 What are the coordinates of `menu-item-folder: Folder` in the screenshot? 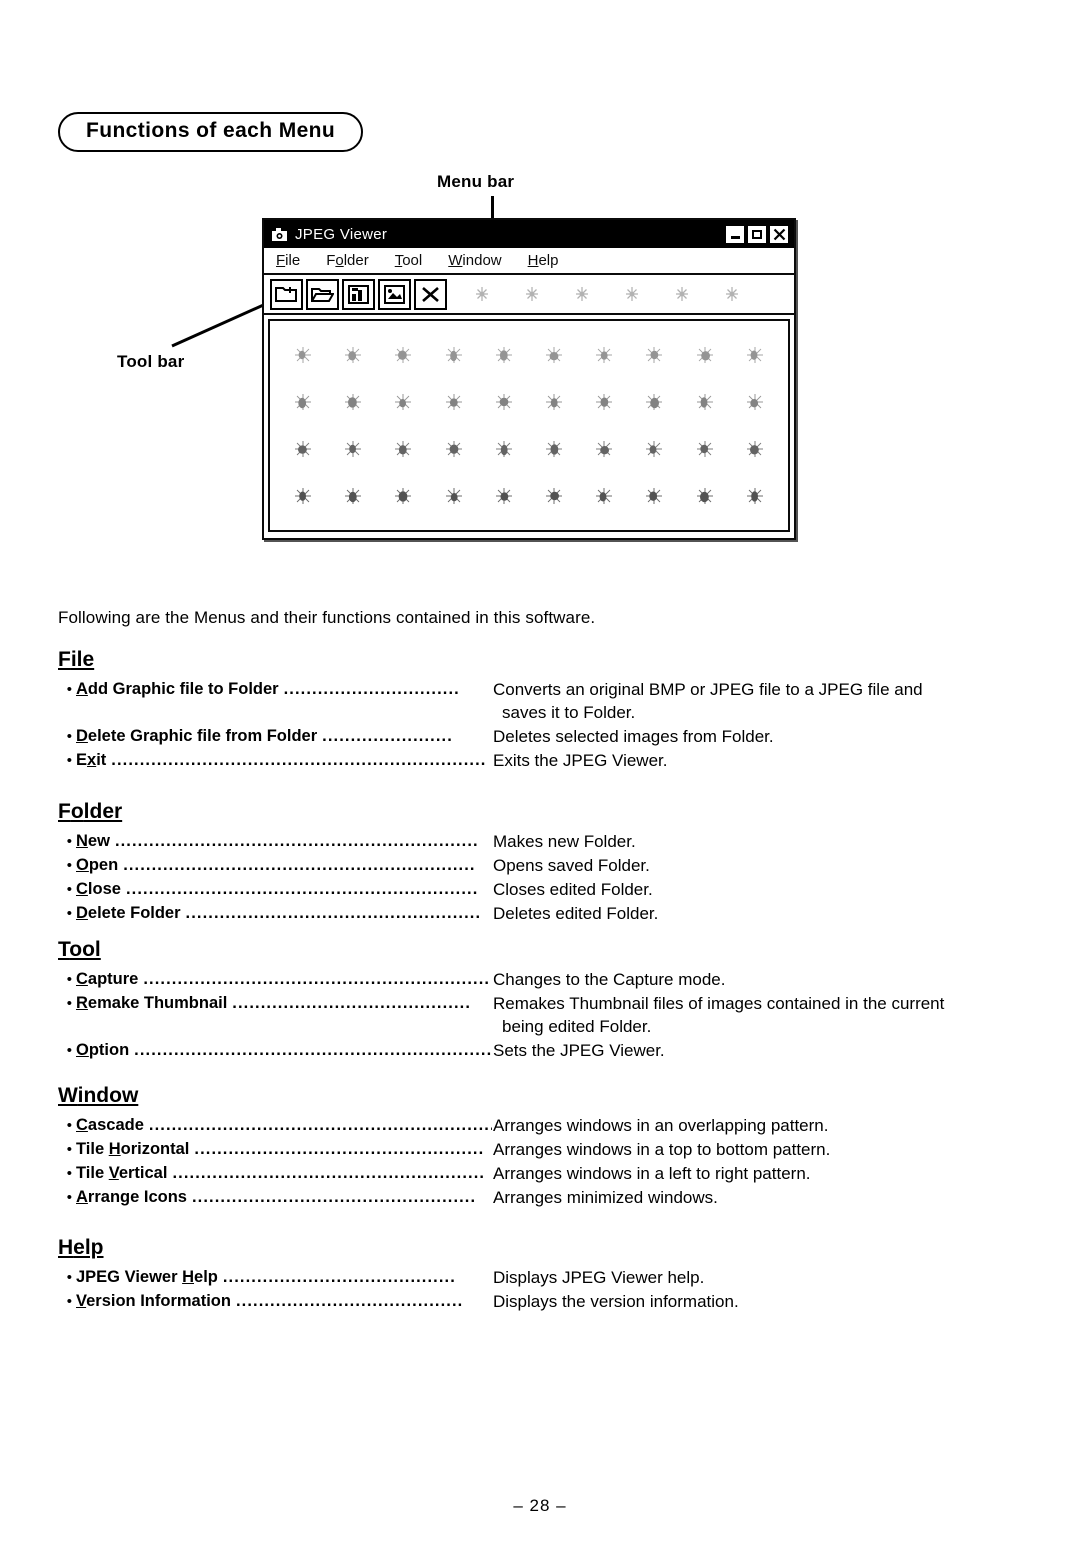 It's located at (347, 260).